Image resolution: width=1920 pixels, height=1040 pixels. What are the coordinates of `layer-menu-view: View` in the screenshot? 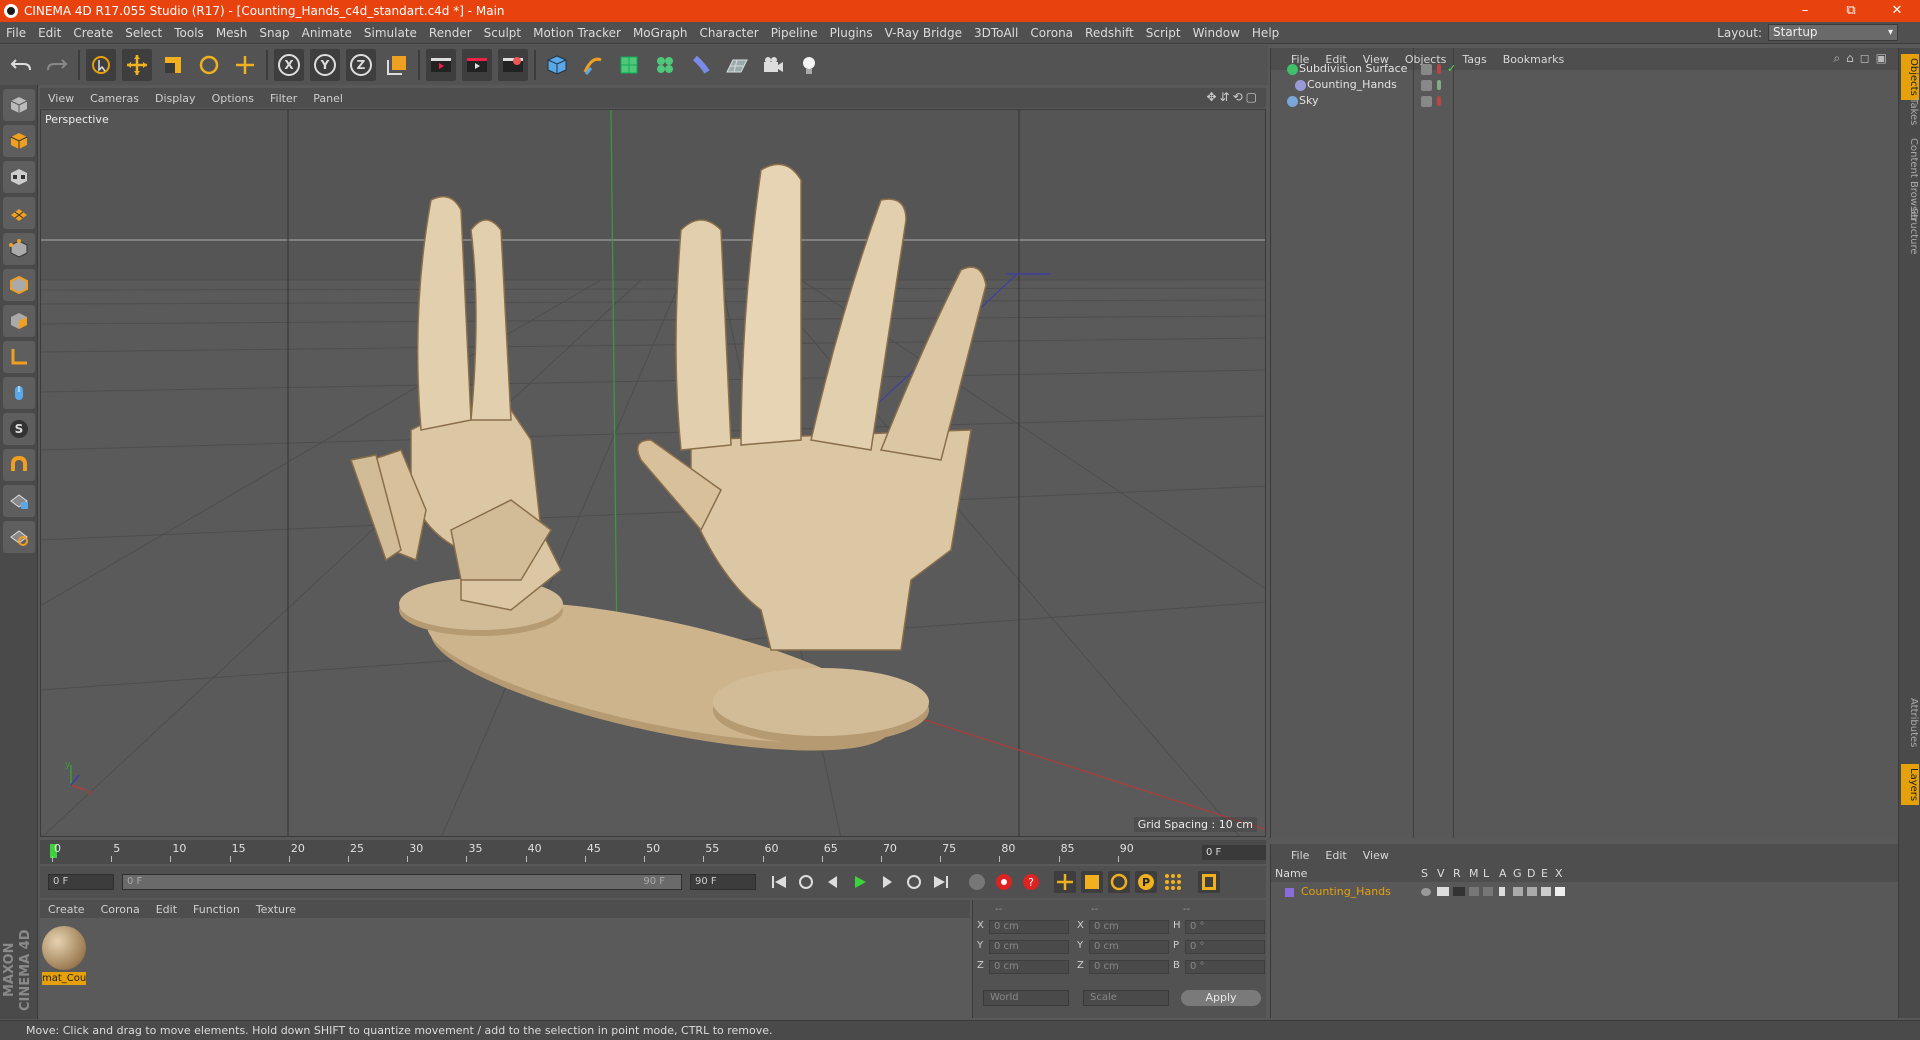 It's located at (1376, 855).